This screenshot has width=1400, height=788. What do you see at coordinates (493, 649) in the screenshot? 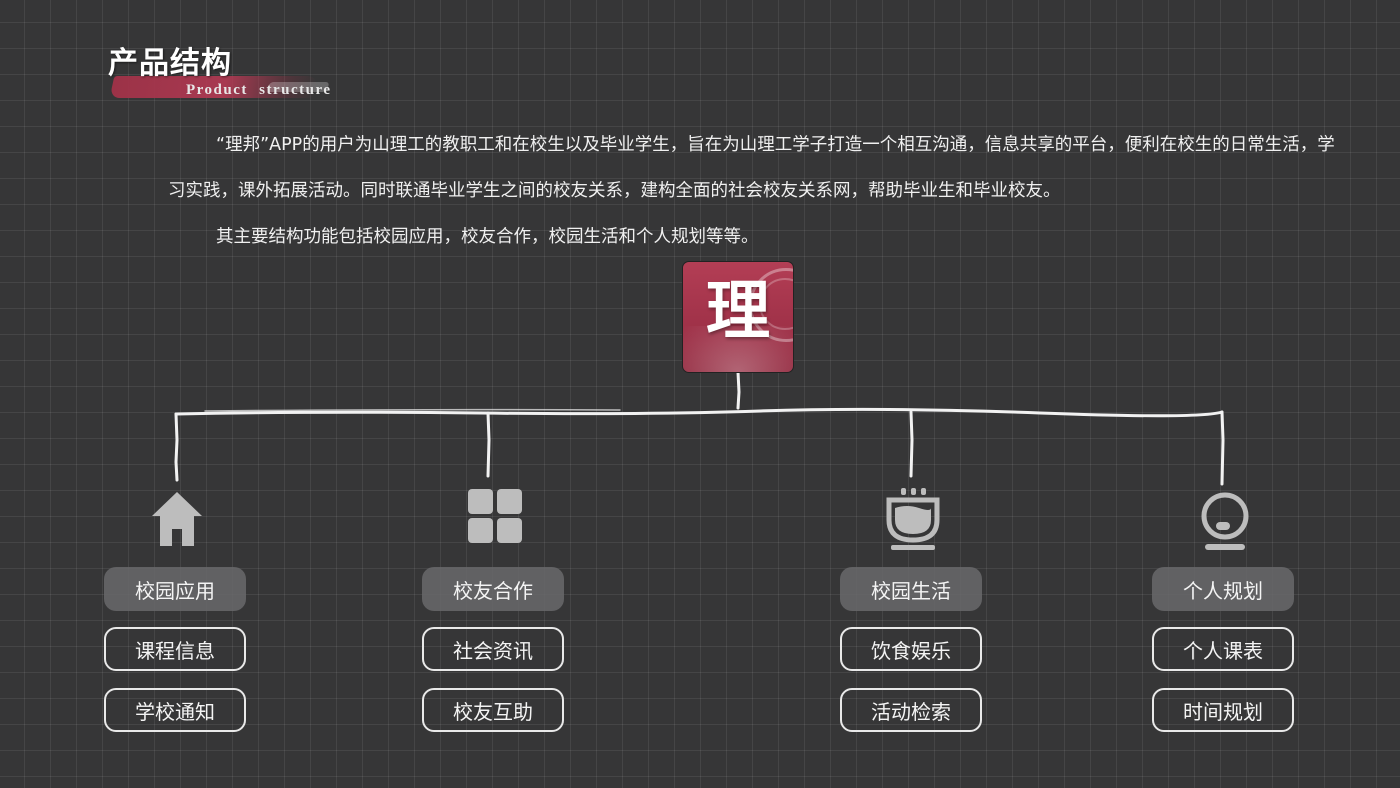
I see `branch-item: 社会资讯` at bounding box center [493, 649].